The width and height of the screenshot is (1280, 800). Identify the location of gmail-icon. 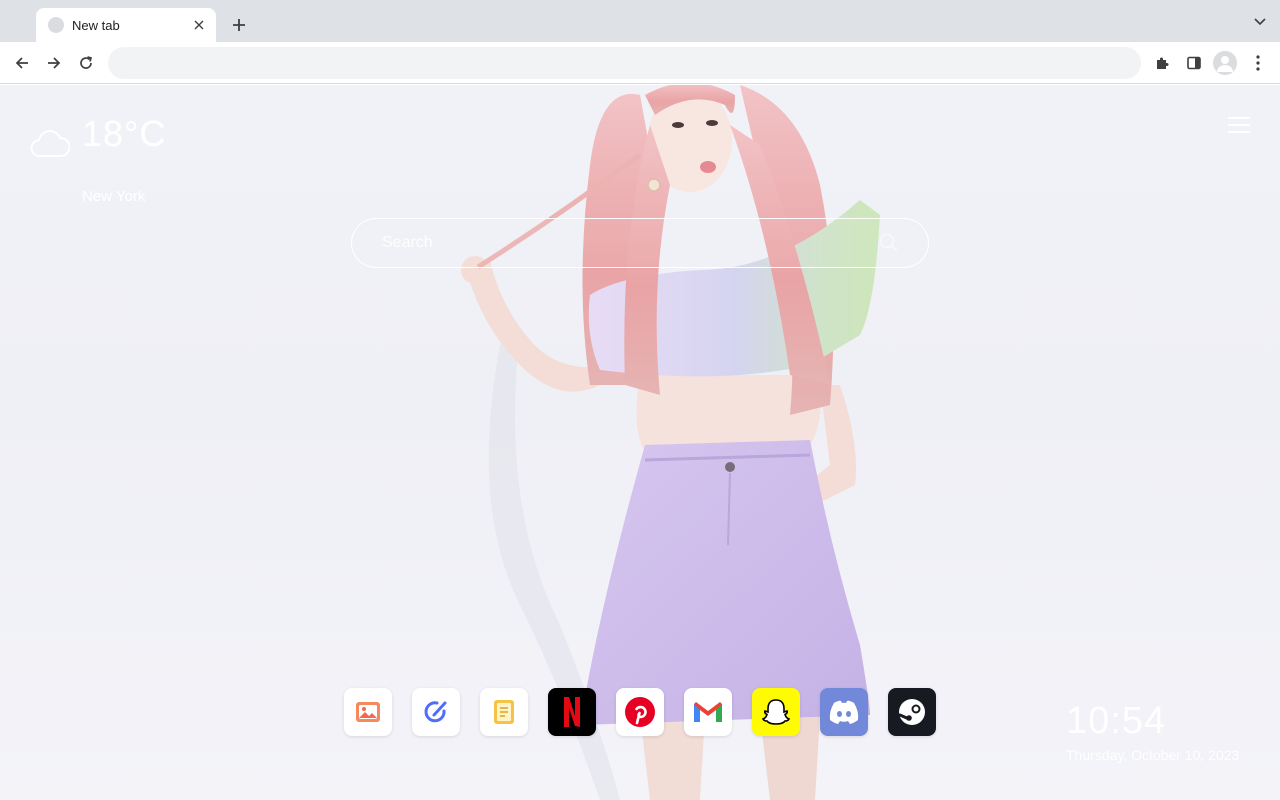
(708, 712).